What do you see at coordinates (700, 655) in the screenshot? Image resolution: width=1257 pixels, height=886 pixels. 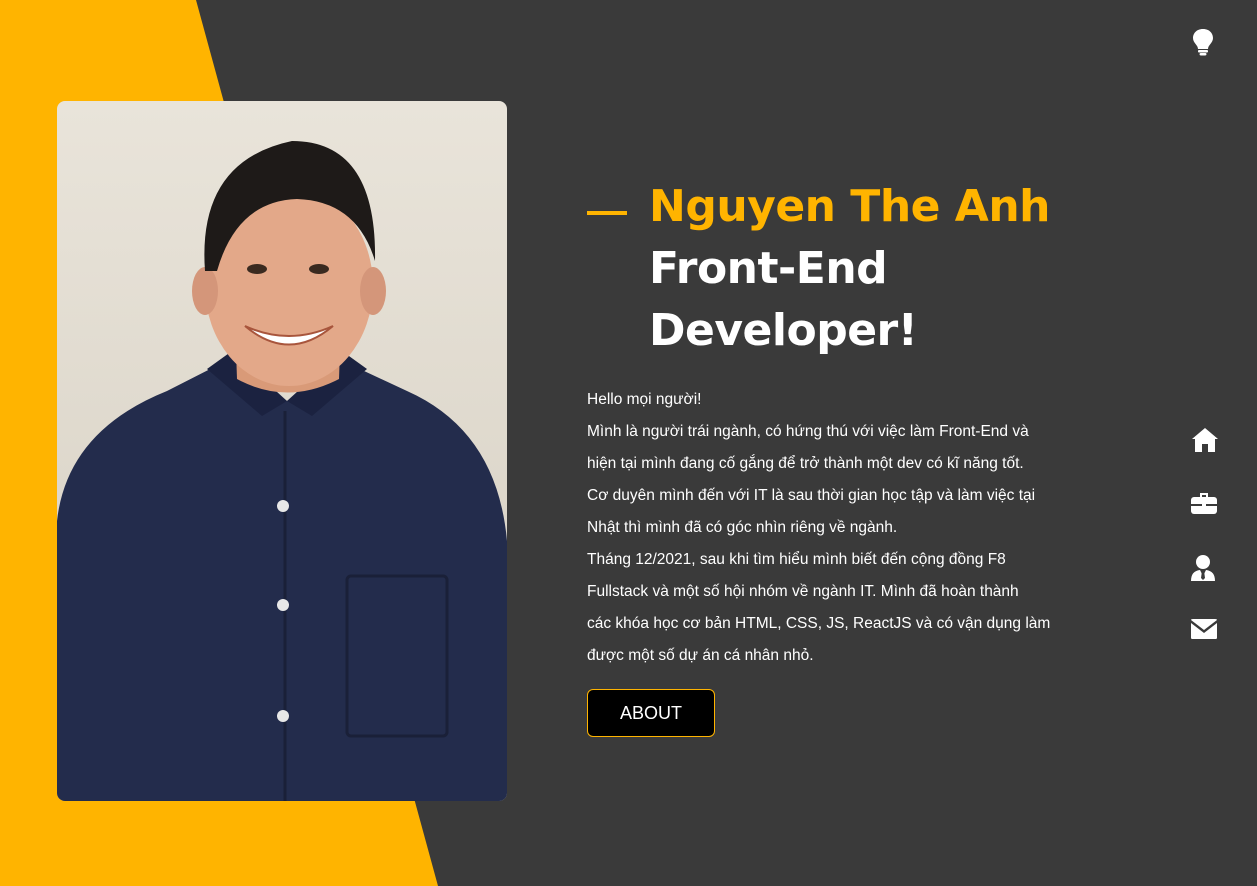 I see `intro-line: được một số dự án cá nhân nhỏ.` at bounding box center [700, 655].